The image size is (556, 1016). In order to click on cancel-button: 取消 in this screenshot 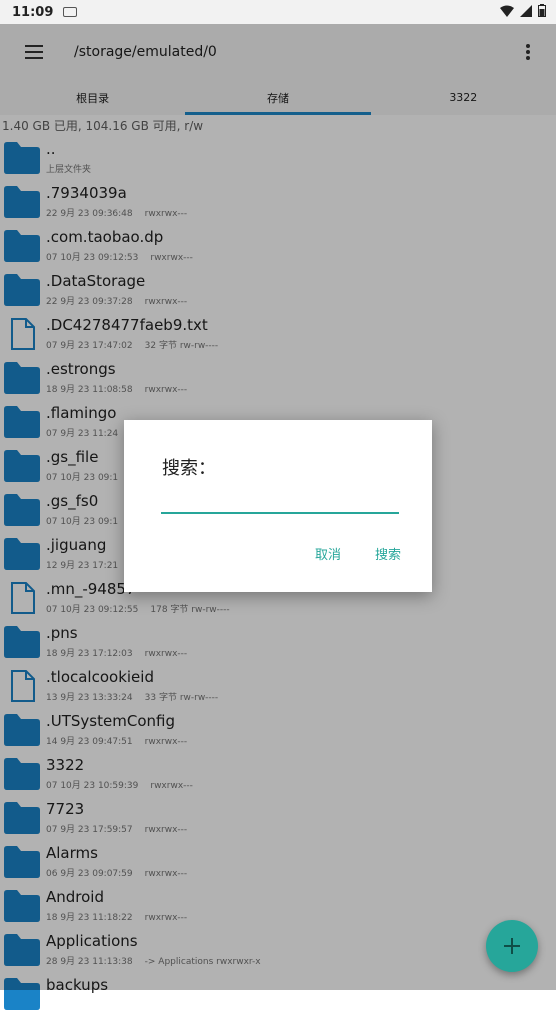, I will do `click(328, 553)`.